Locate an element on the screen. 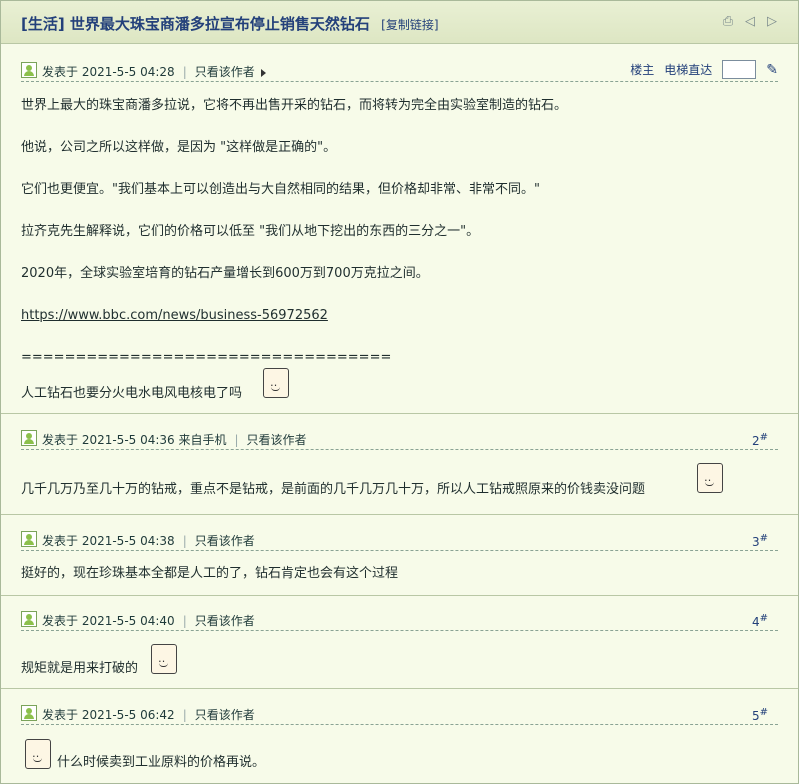 The height and width of the screenshot is (784, 799). post-header: 发表于 2021-5-5 04:38 | 只看该作者 3# is located at coordinates (399, 538).